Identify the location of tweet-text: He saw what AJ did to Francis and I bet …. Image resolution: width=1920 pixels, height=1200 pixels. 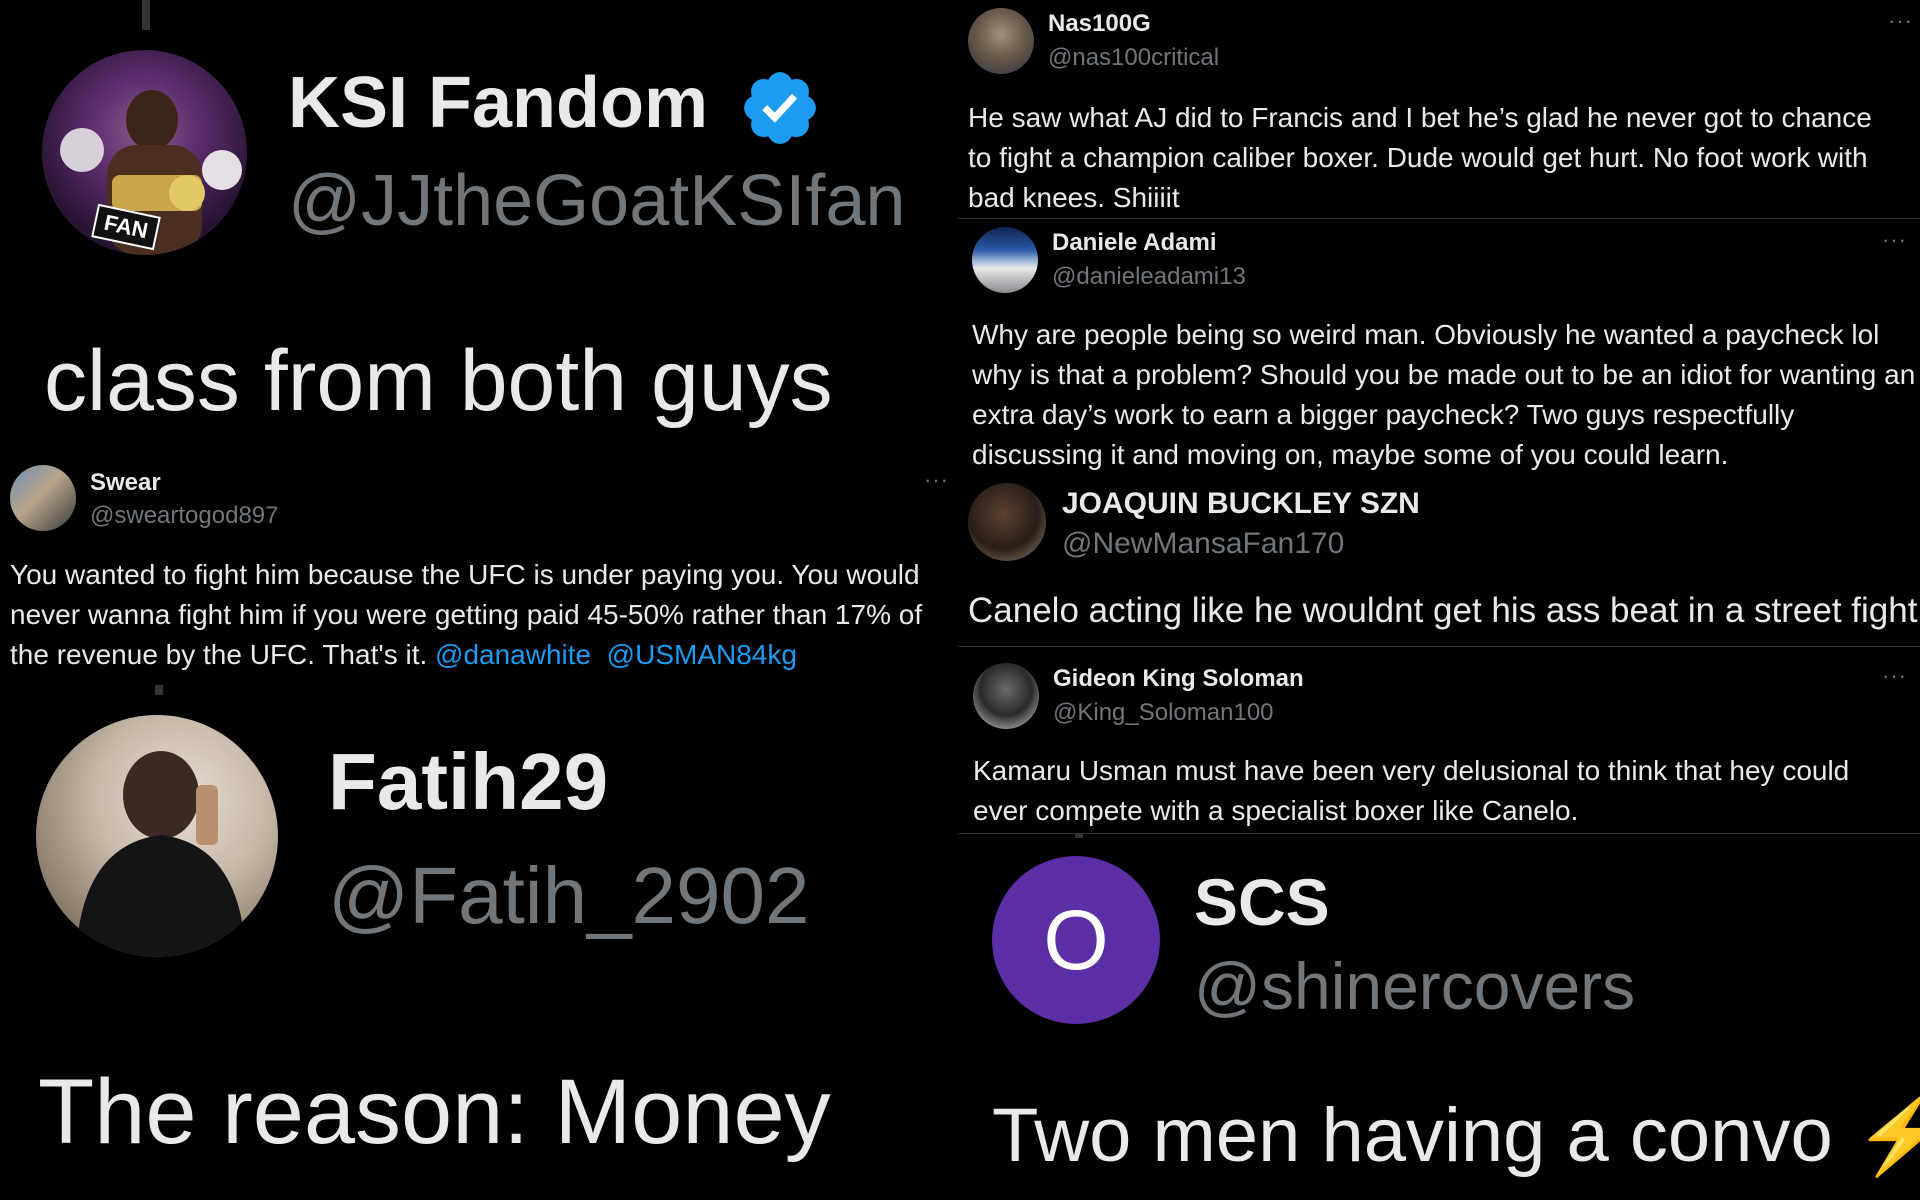
(1420, 157).